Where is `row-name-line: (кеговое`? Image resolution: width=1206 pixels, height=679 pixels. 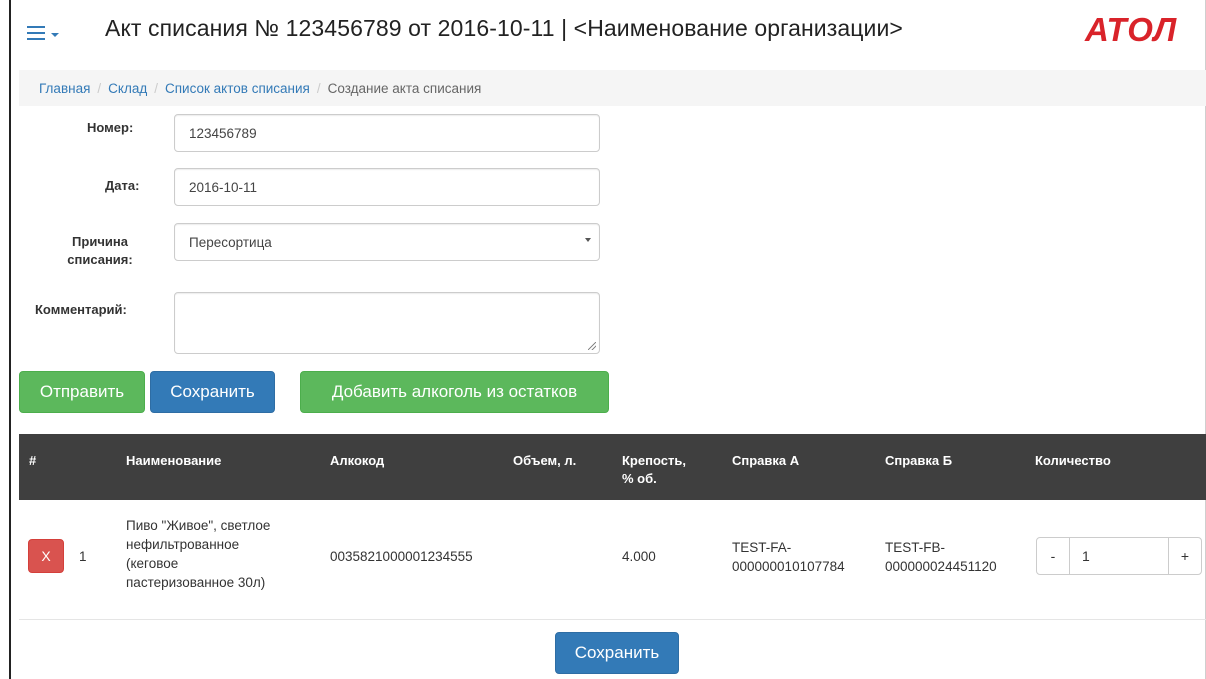
row-name-line: (кеговое is located at coordinates (152, 563).